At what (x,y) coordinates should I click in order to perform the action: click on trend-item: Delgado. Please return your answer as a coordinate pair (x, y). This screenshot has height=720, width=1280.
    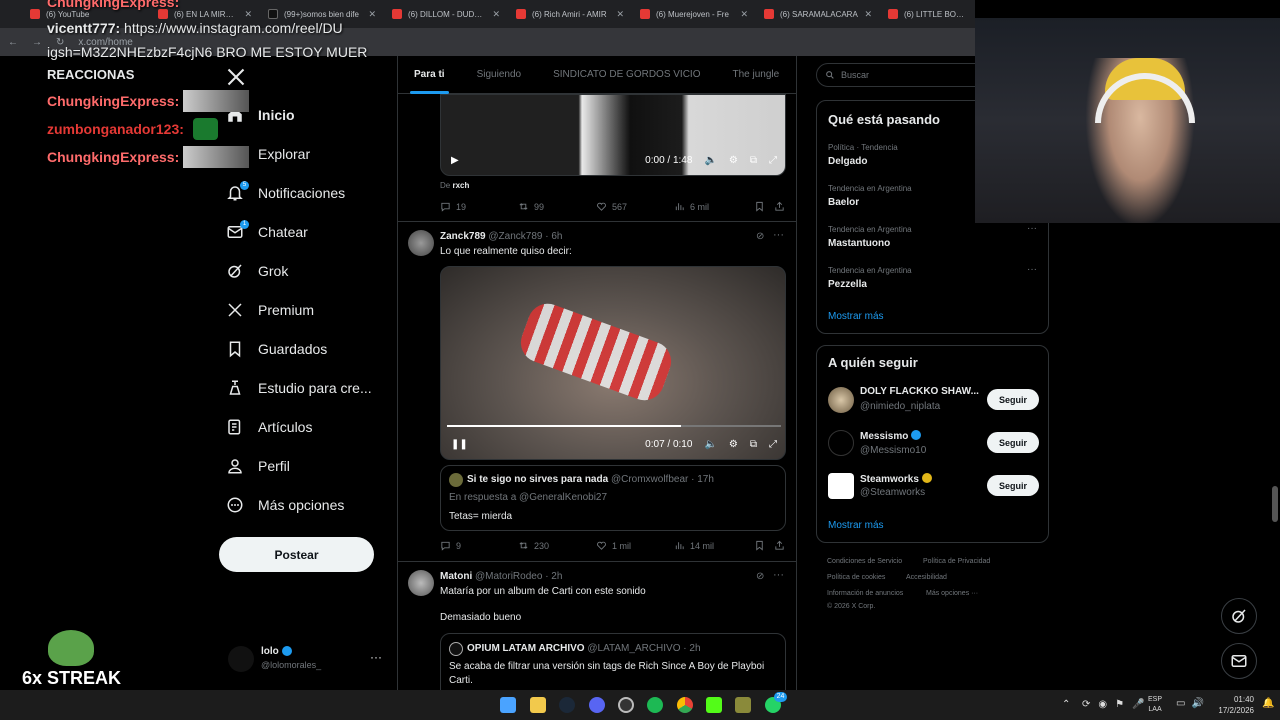
    Looking at the image, I should click on (847, 161).